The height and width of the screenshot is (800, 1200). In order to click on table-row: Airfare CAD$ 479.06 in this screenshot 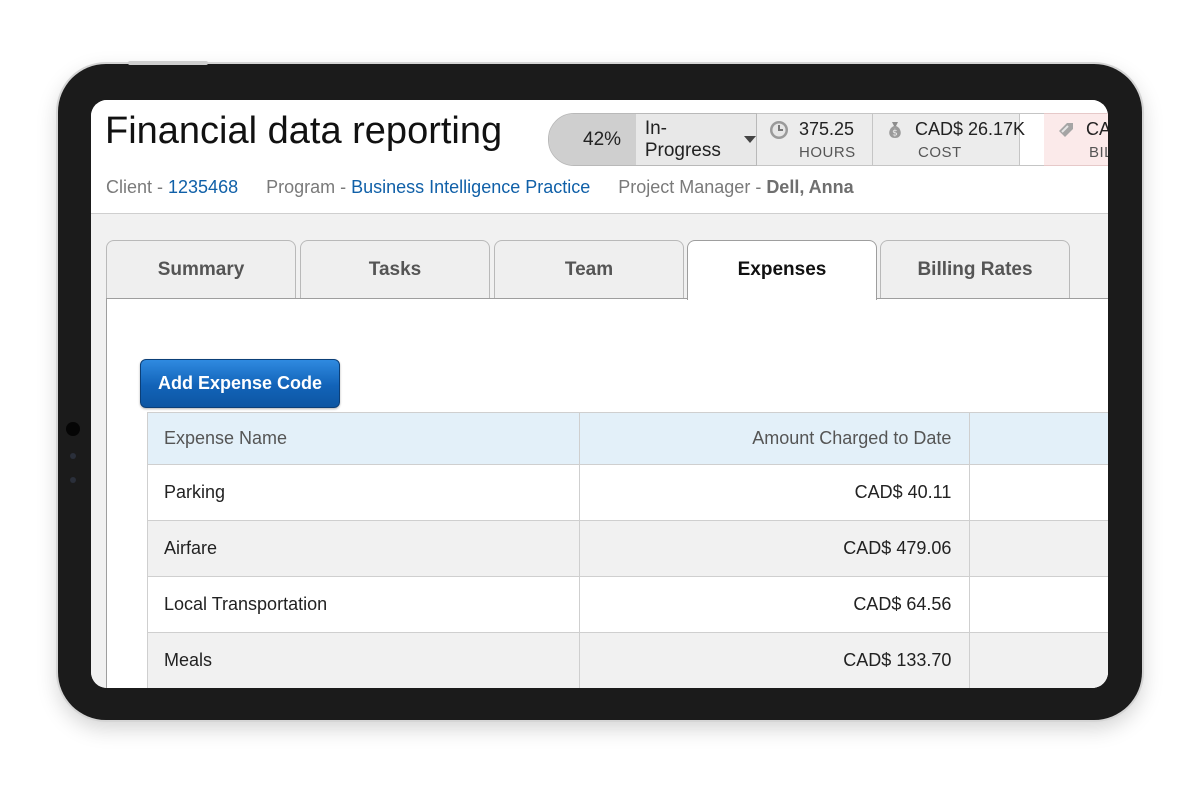, I will do `click(627, 548)`.